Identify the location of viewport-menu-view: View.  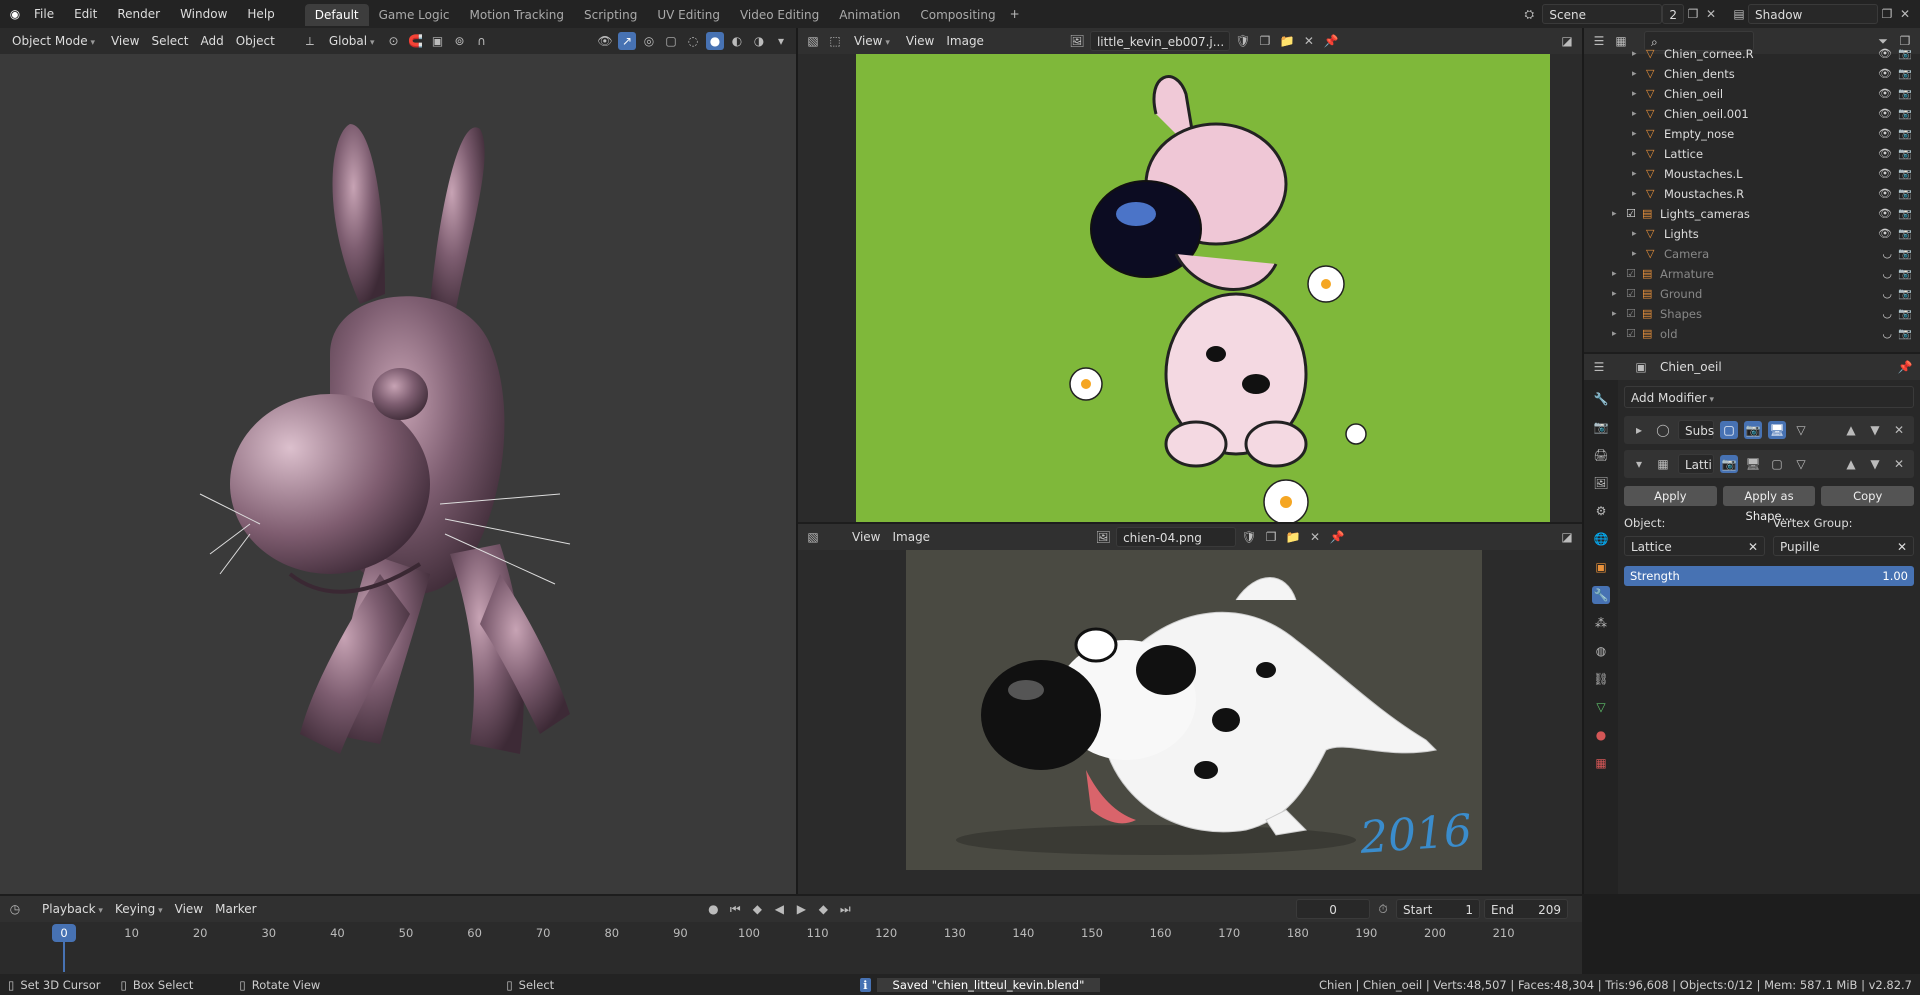
(125, 41).